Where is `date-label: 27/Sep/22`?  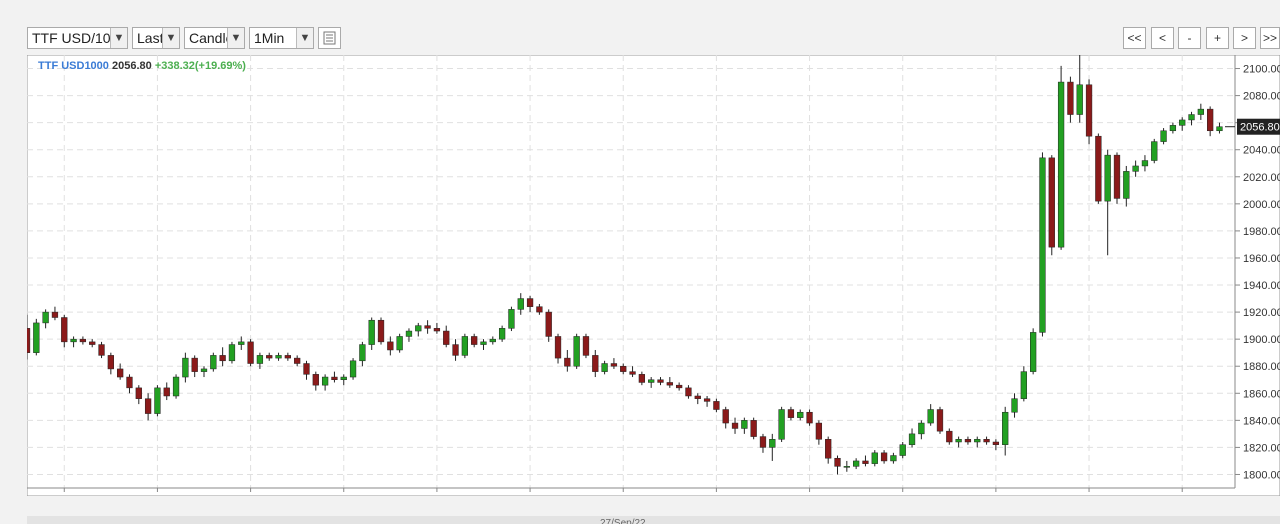
date-label: 27/Sep/22 is located at coordinates (623, 521).